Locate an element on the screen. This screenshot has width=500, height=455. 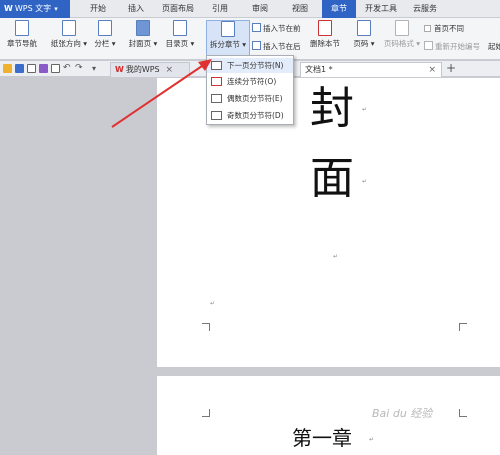
annotation-arrow is located at coordinates (161, 93).